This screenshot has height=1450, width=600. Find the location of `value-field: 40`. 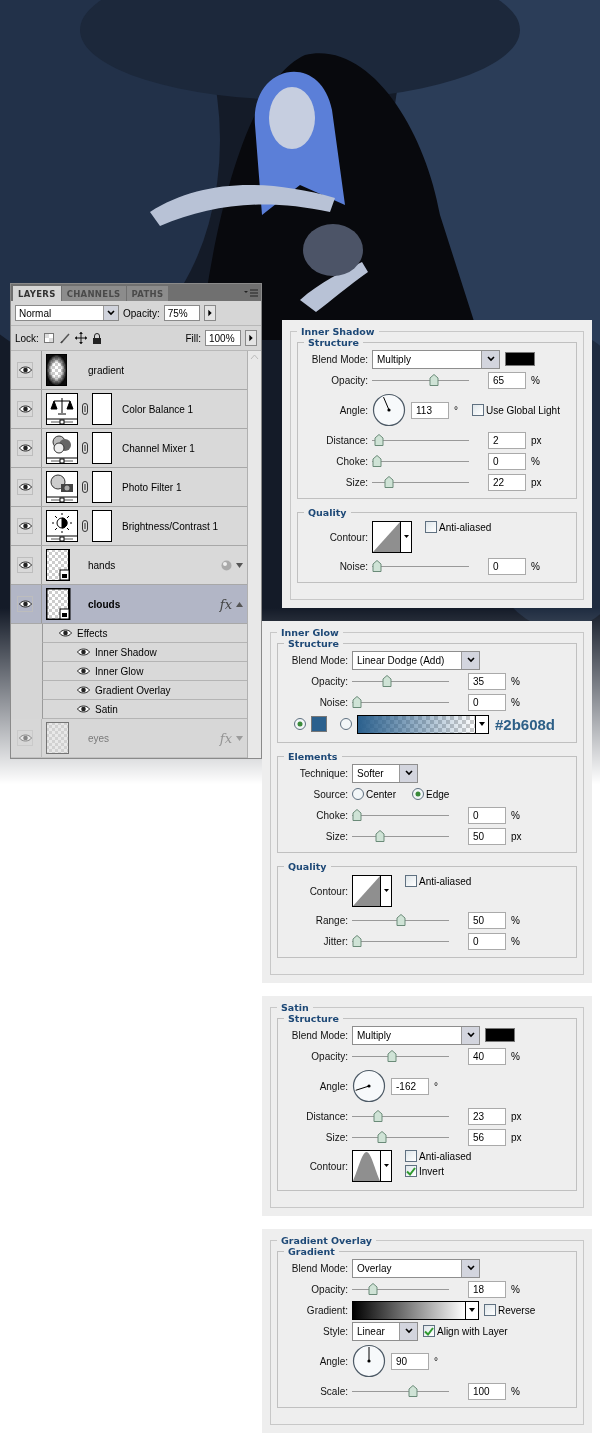

value-field: 40 is located at coordinates (487, 1056).